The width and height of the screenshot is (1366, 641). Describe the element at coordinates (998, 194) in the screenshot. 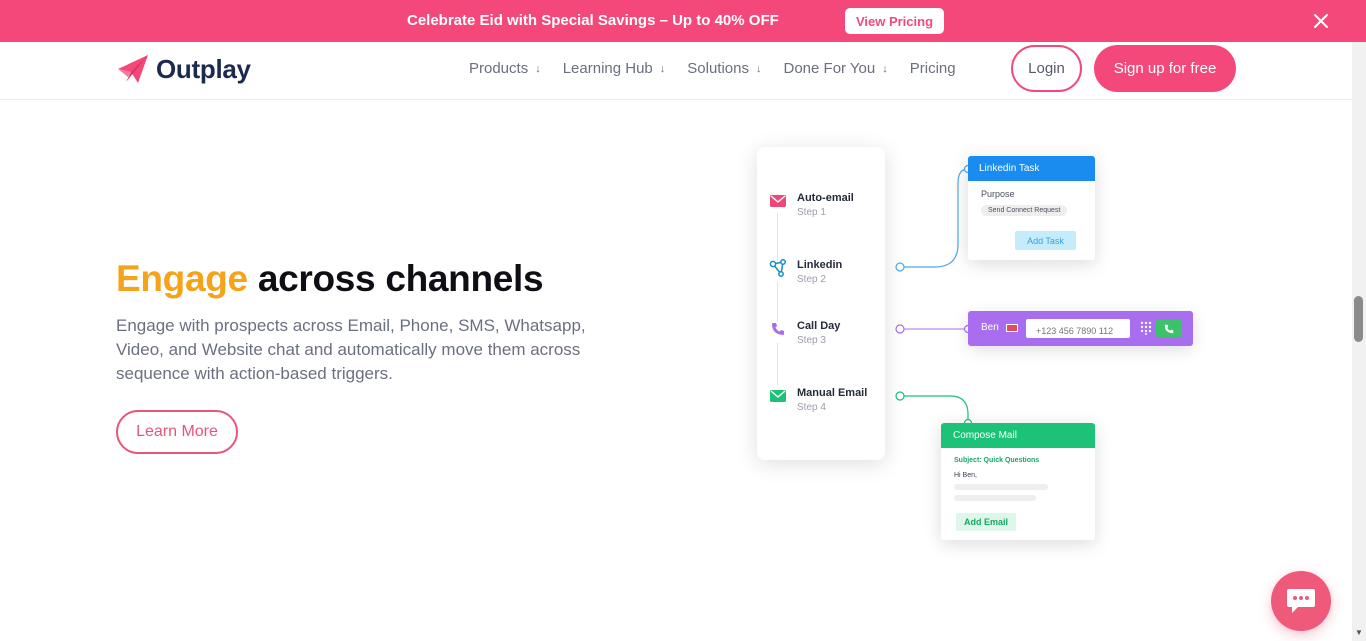

I see `purpose-label: Purpose` at that location.